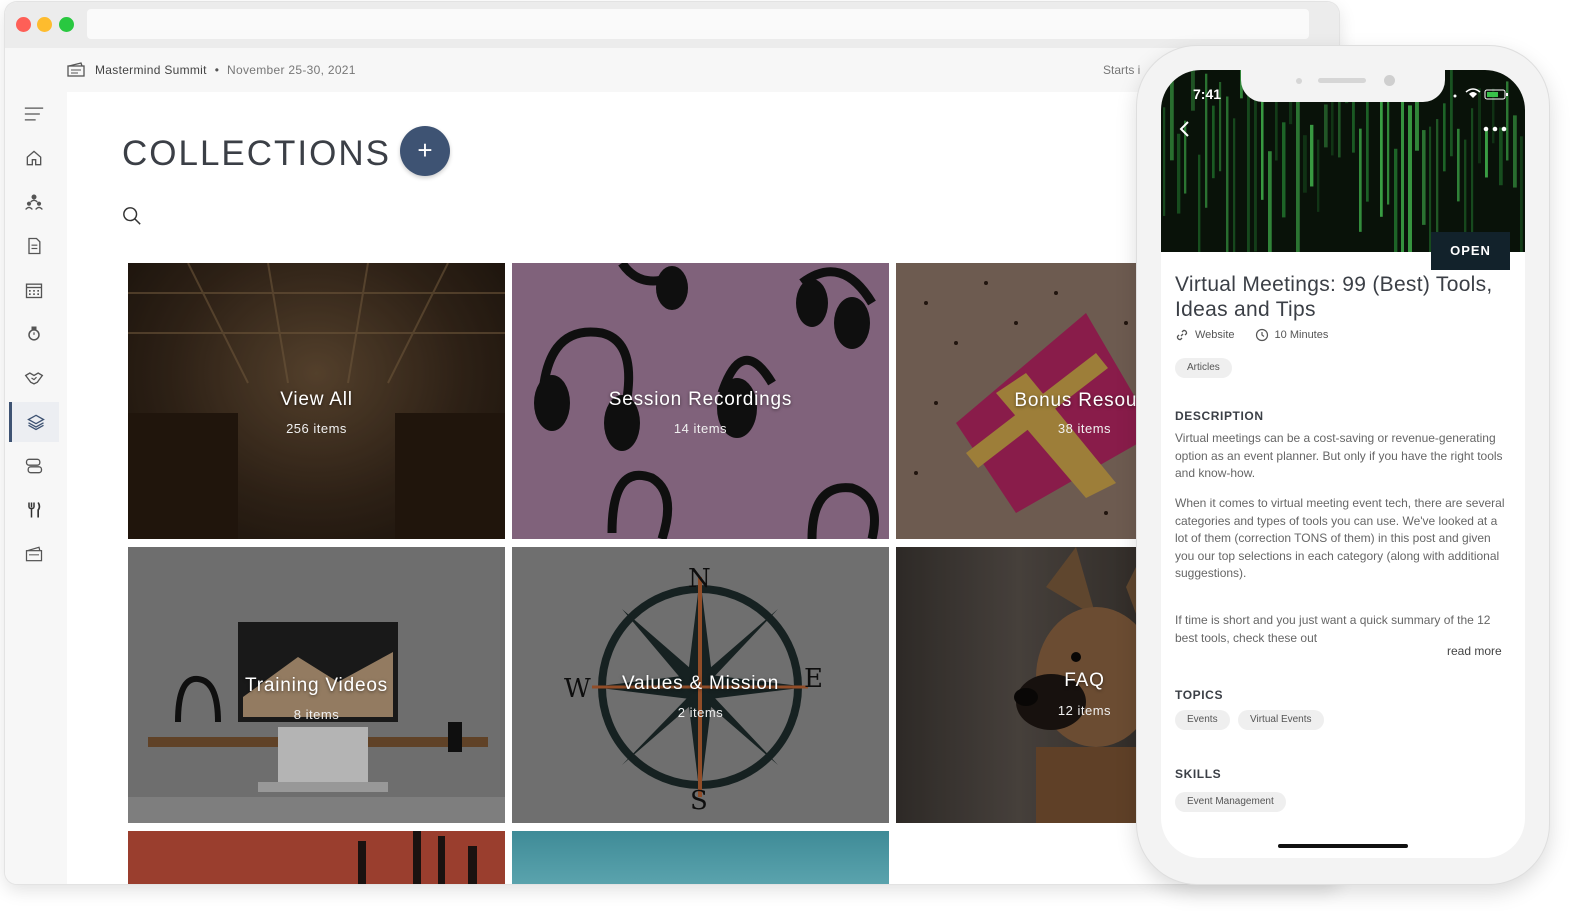 The image size is (1584, 911). Describe the element at coordinates (23, 24) in the screenshot. I see `close-window-button` at that location.